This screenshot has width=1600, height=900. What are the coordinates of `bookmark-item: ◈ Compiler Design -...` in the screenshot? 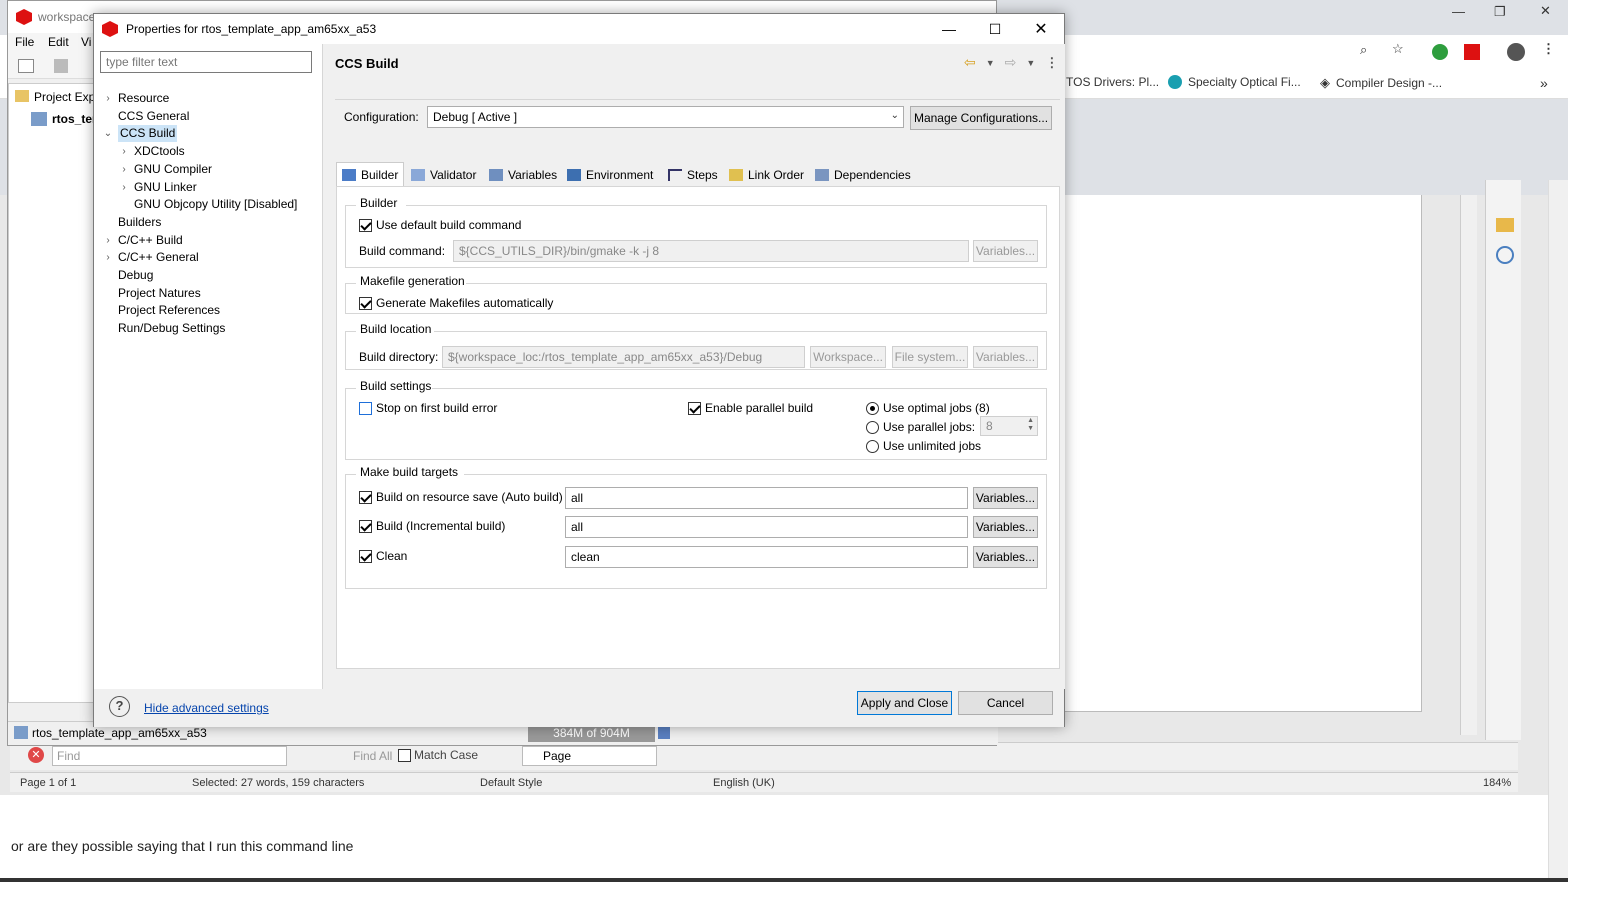 It's located at (1381, 83).